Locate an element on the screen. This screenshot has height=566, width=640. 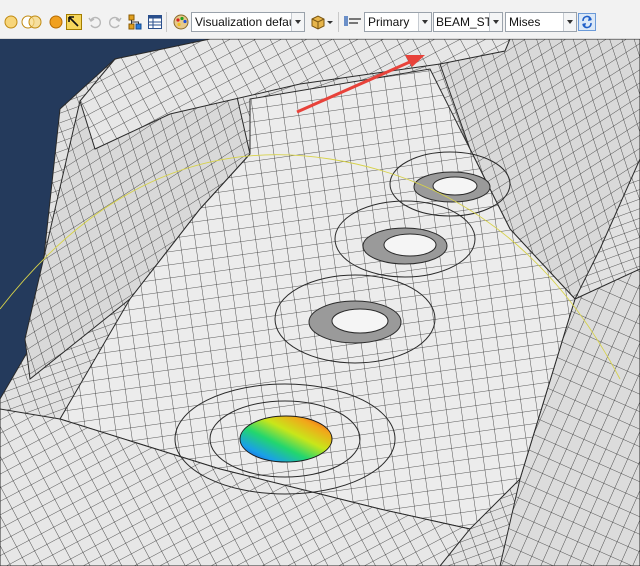
query-arrow-icon is located at coordinates (73, 21).